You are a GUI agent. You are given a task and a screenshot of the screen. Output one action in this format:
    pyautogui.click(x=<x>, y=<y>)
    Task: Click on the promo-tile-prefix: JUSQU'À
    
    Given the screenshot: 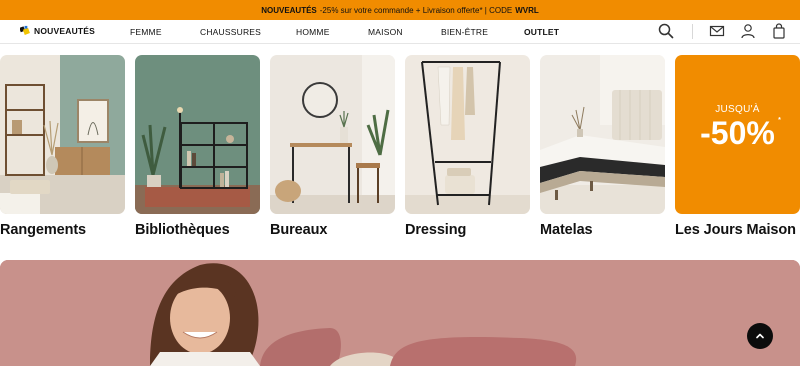 What is the action you would take?
    pyautogui.click(x=737, y=109)
    